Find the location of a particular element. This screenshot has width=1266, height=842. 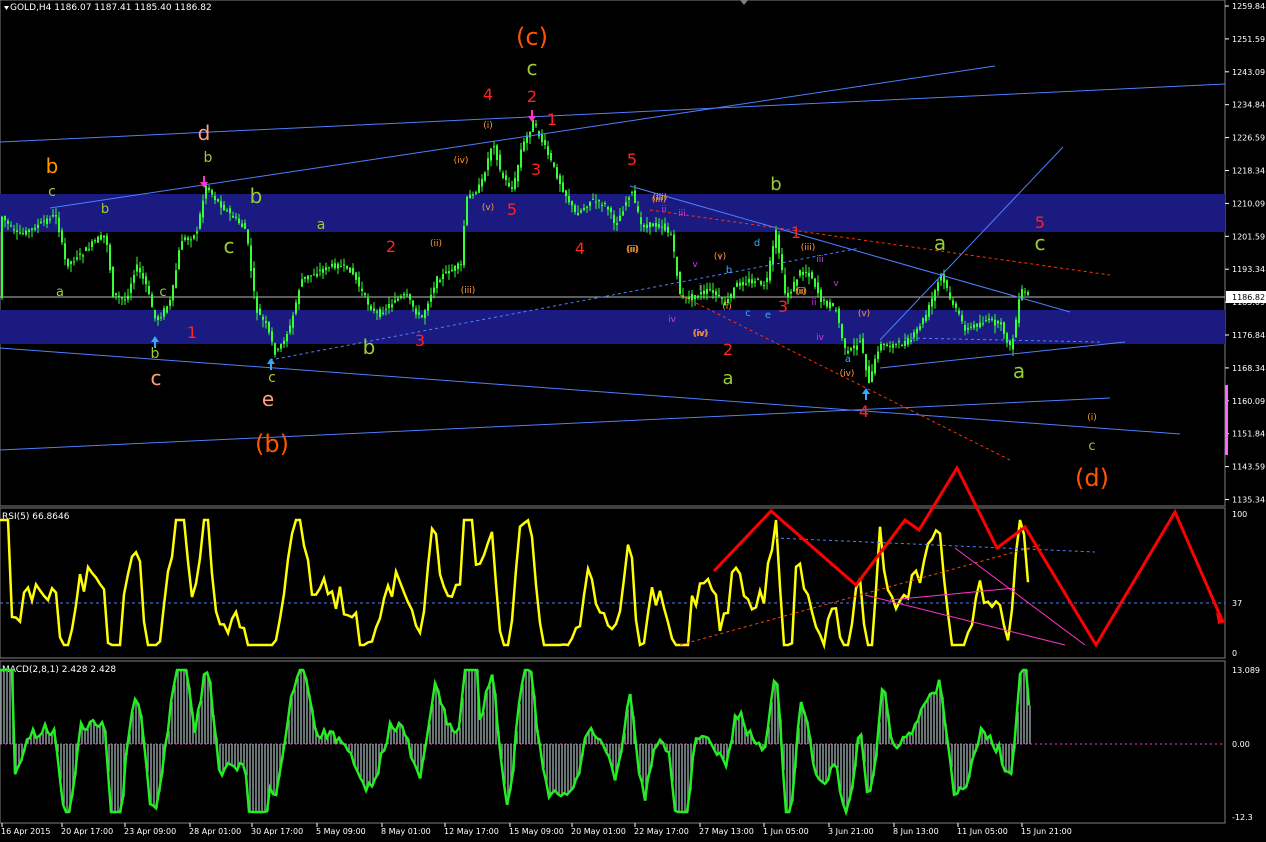

price-label: 1234.84 is located at coordinates (1248, 105).